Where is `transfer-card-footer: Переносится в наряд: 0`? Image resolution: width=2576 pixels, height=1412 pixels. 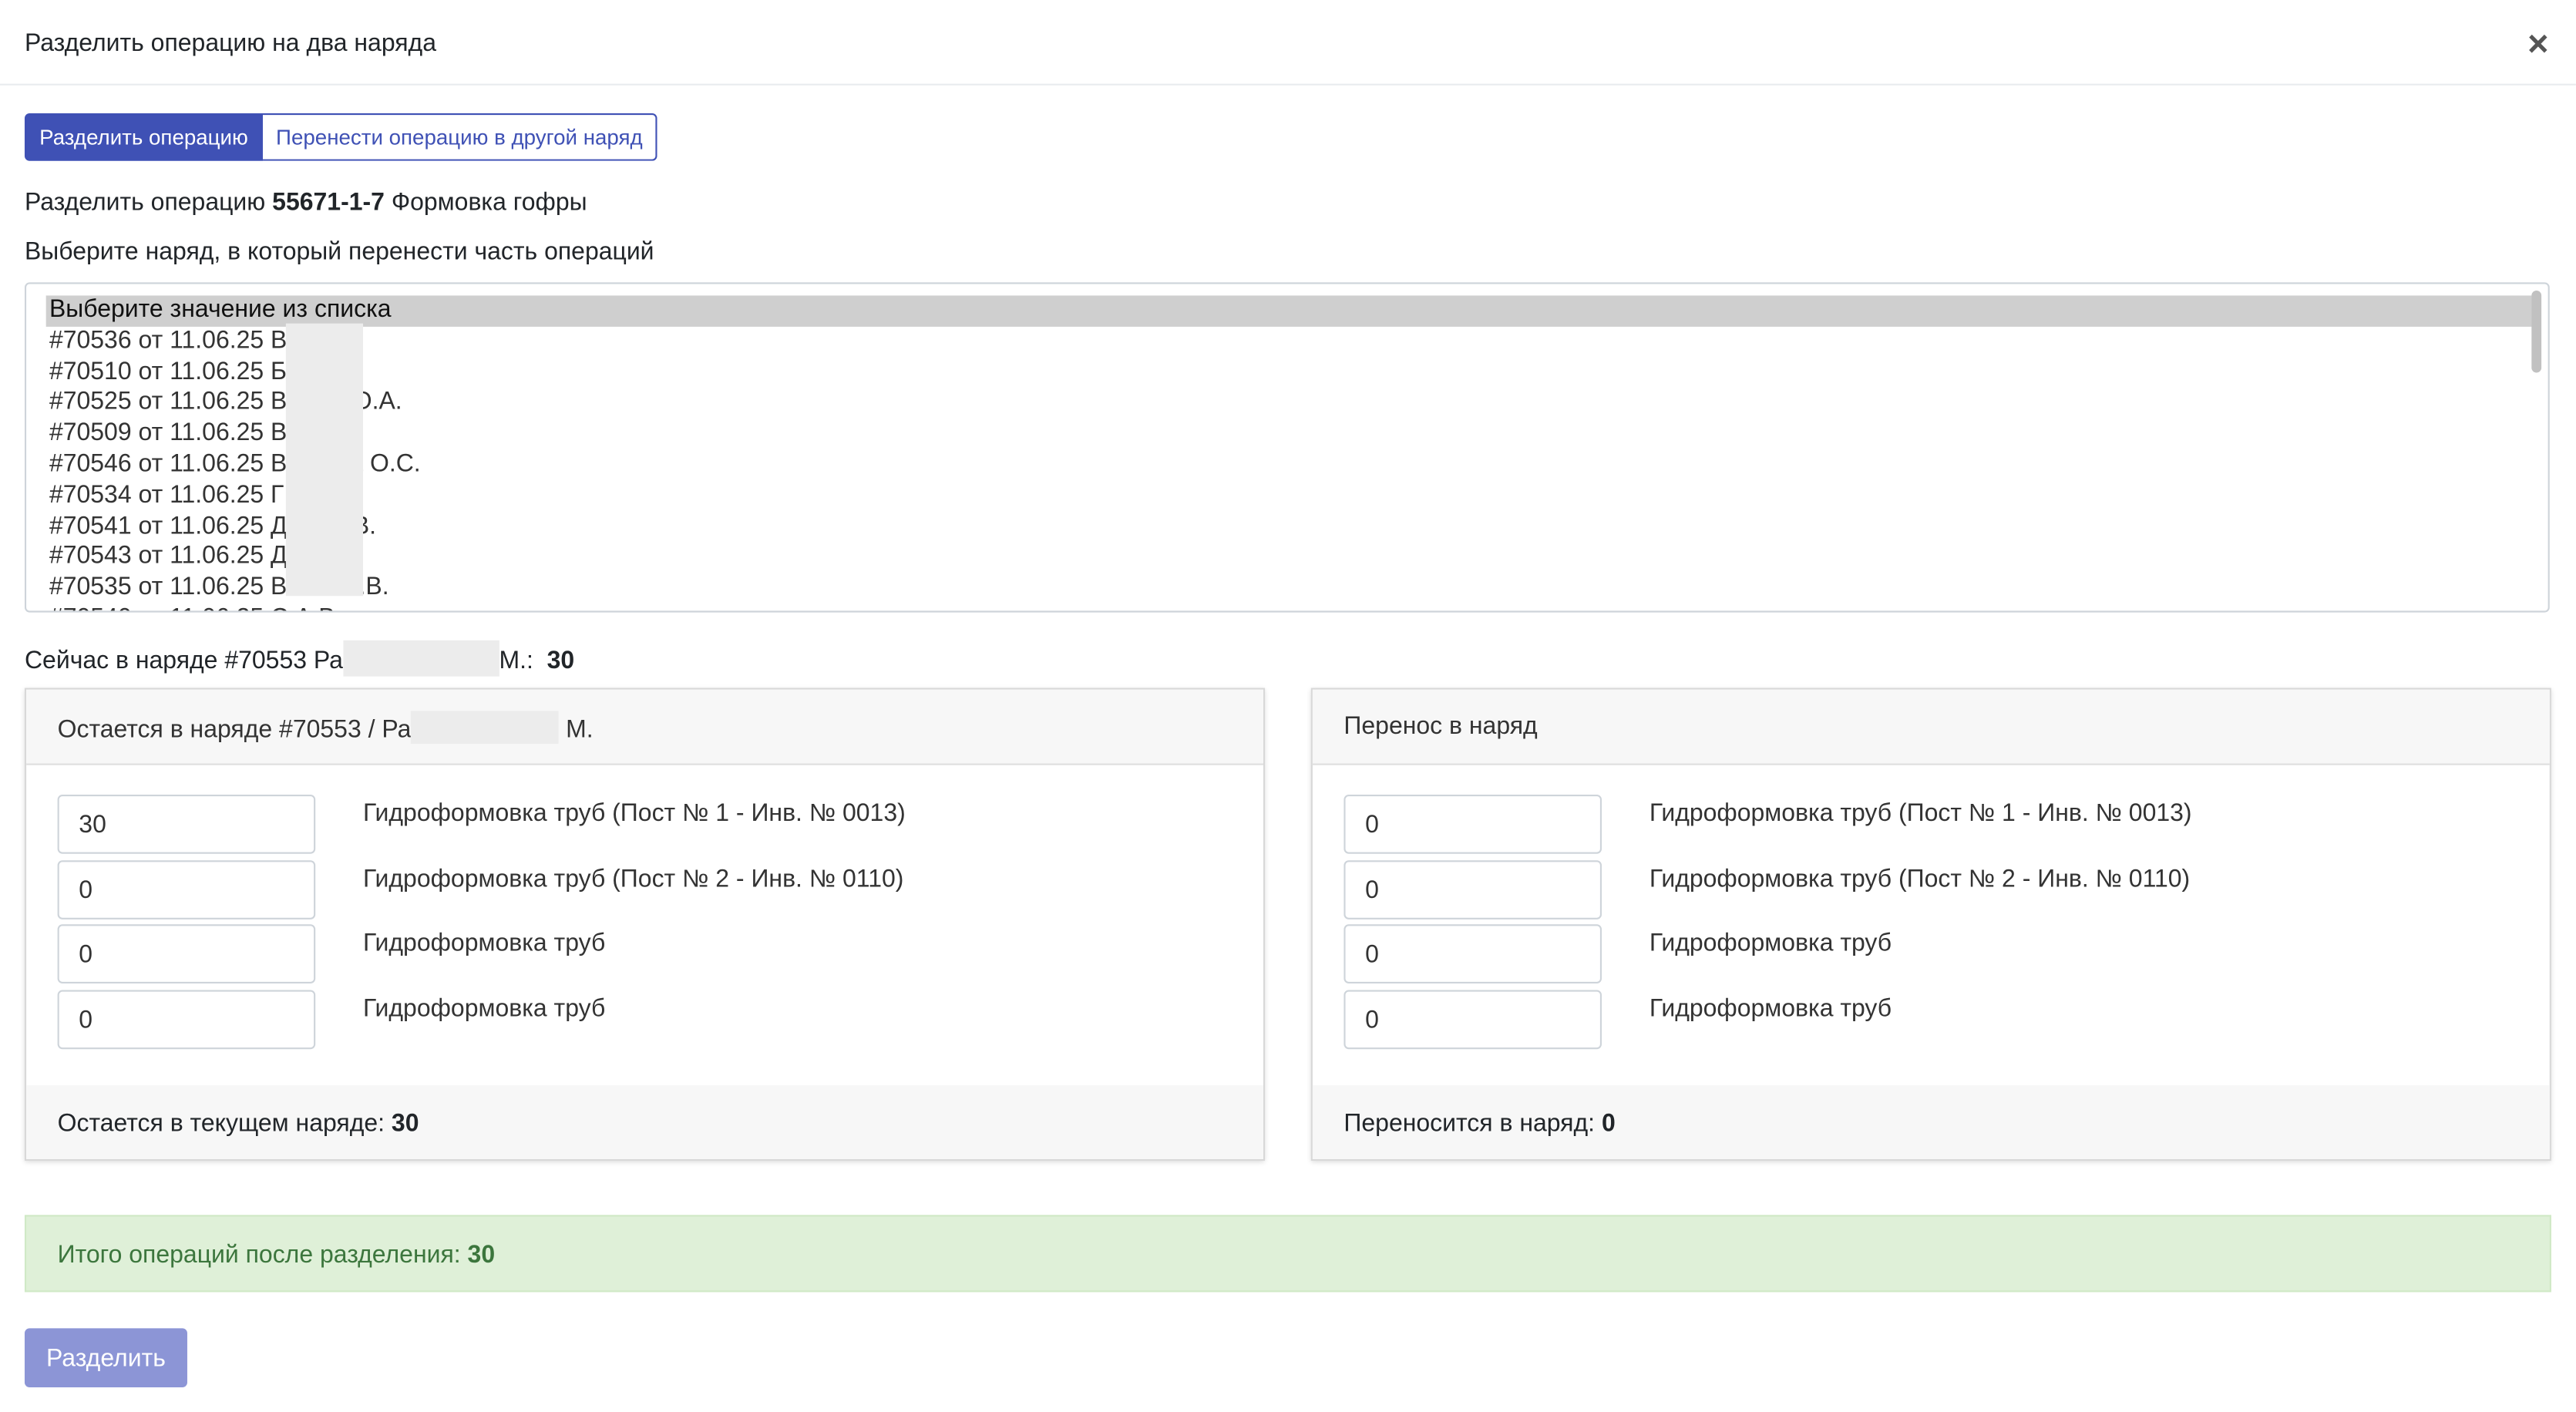
transfer-card-footer: Переносится в наряд: 0 is located at coordinates (1931, 1122).